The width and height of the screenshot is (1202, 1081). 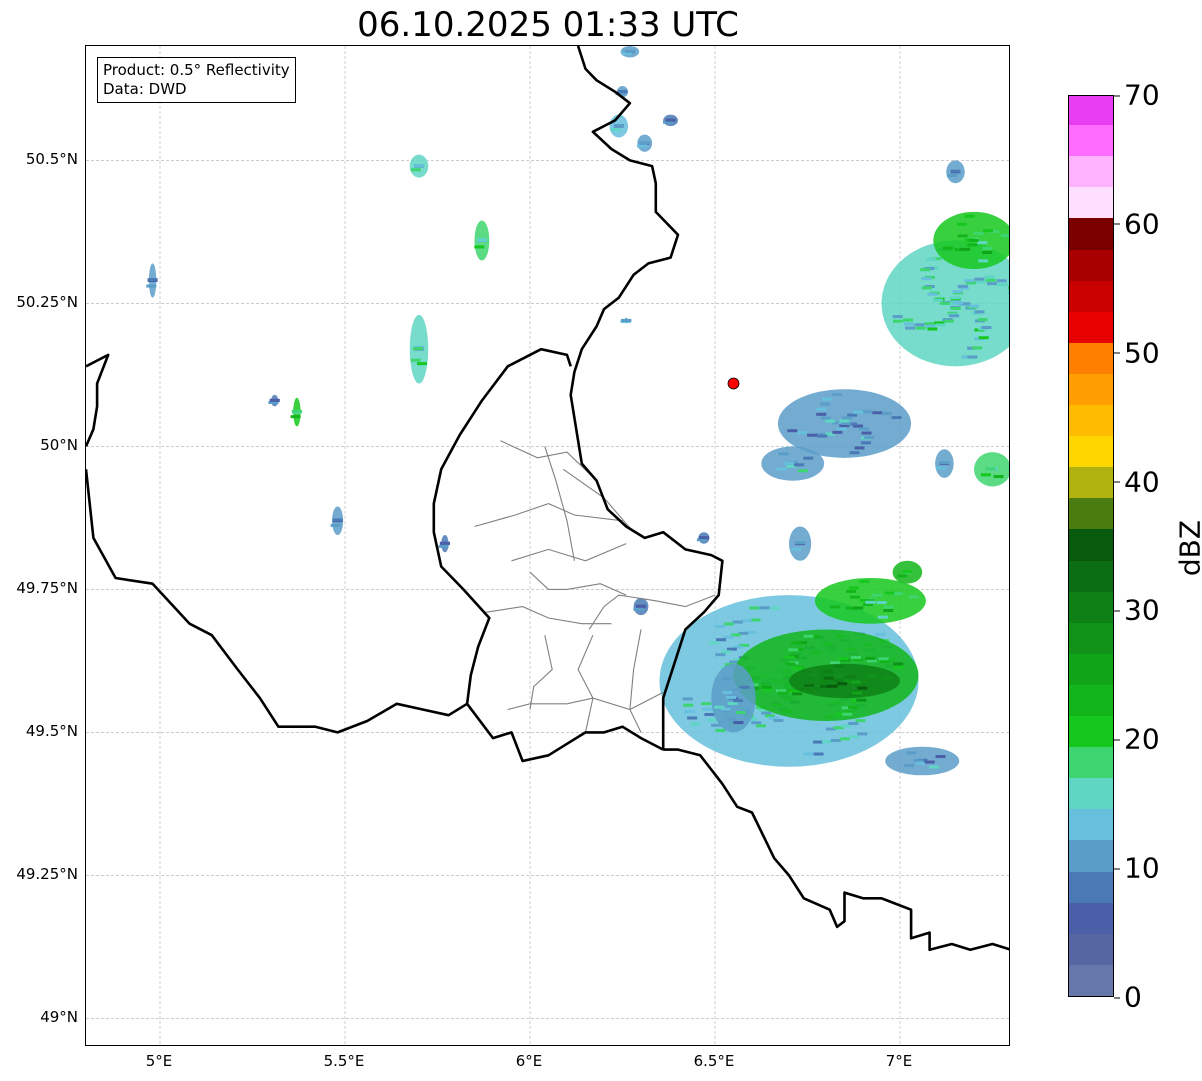 I want to click on data-source-label: Data: DWD, so click(x=145, y=89).